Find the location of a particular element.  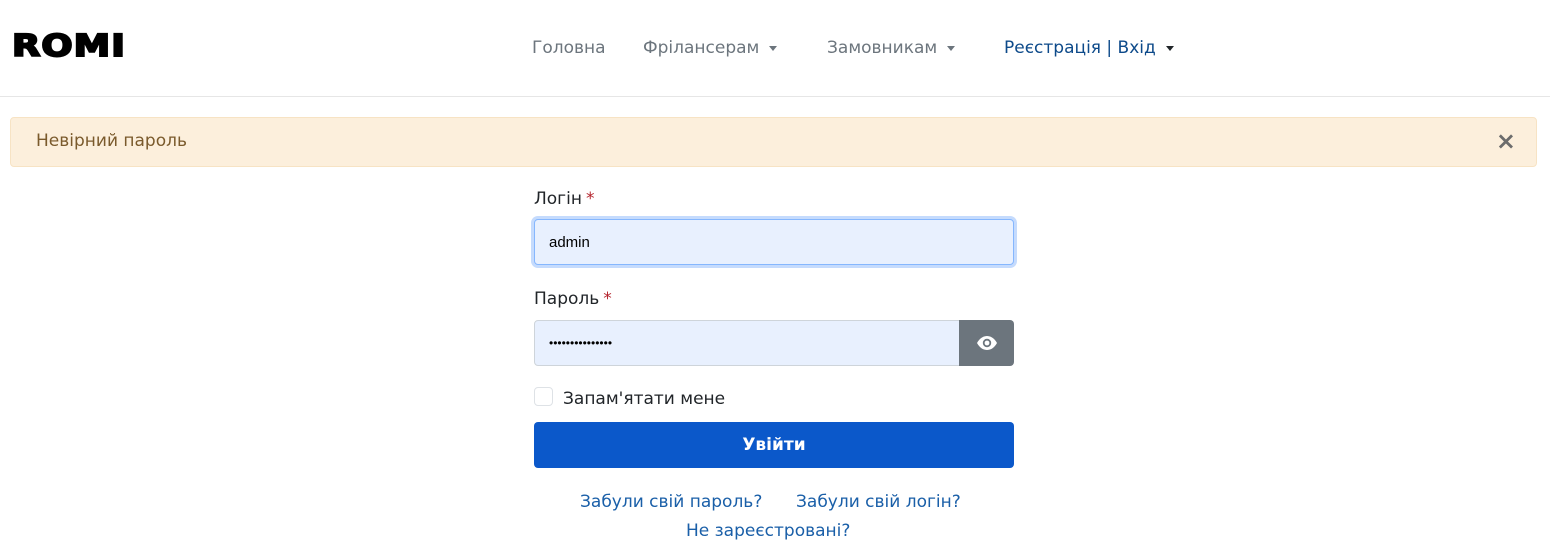

nav-freelancers-dropdown: Фрілансерам is located at coordinates (710, 48).